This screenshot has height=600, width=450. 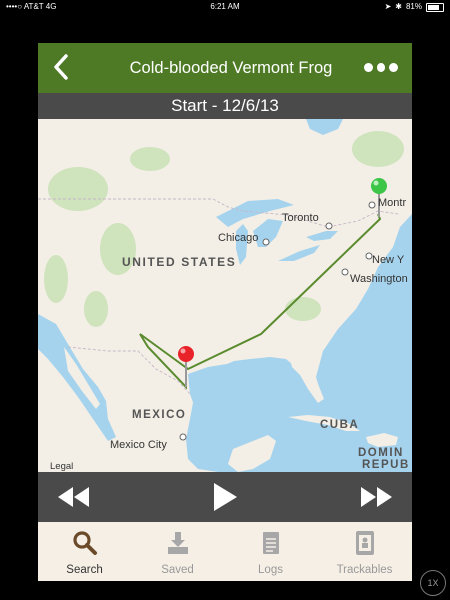 I want to click on status-bar: ••••○ AT&T 4G 6:21 AM ➤ ✱ 81%, so click(x=225, y=7).